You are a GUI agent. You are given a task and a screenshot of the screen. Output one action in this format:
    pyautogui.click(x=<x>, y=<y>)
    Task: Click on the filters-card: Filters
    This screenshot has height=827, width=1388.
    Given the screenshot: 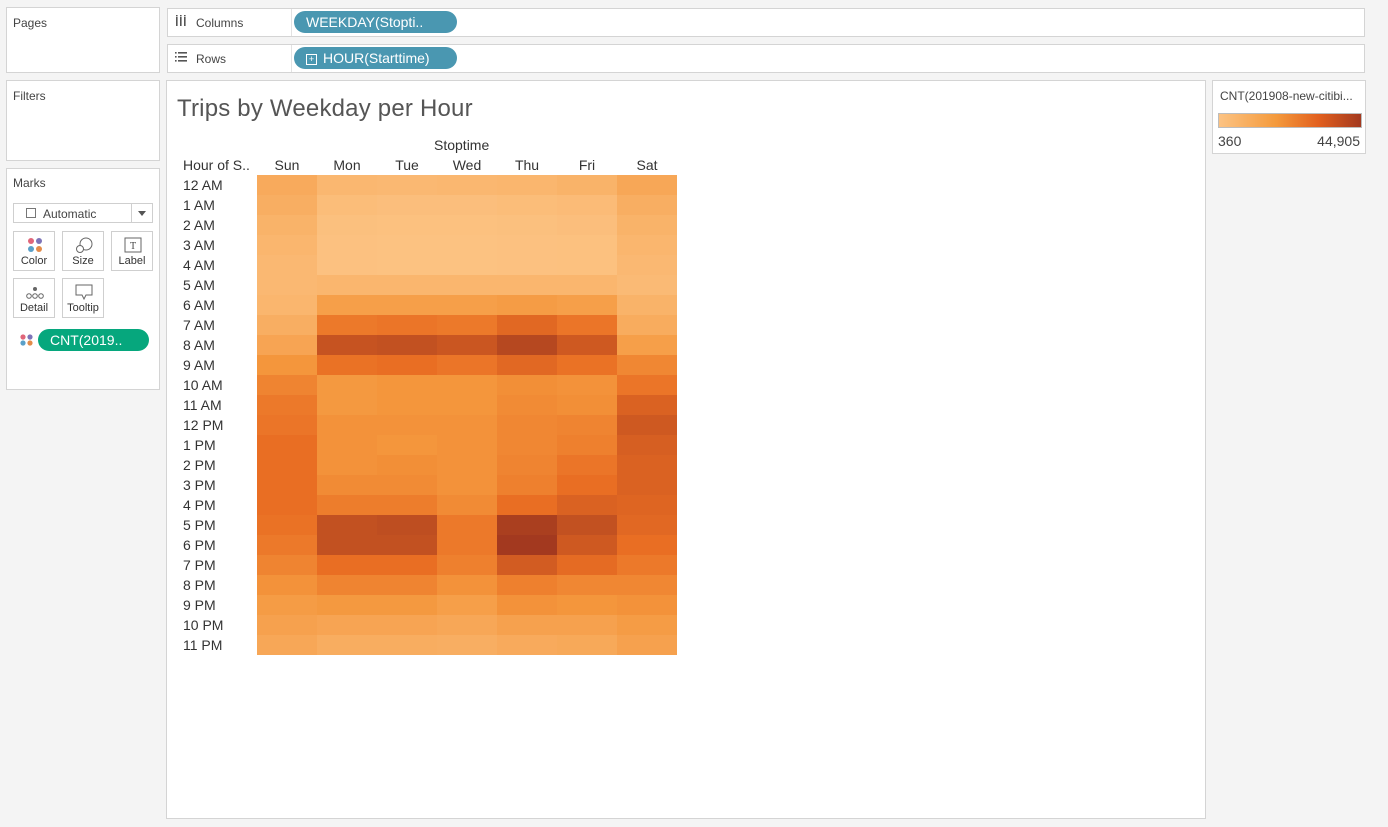 What is the action you would take?
    pyautogui.click(x=83, y=120)
    